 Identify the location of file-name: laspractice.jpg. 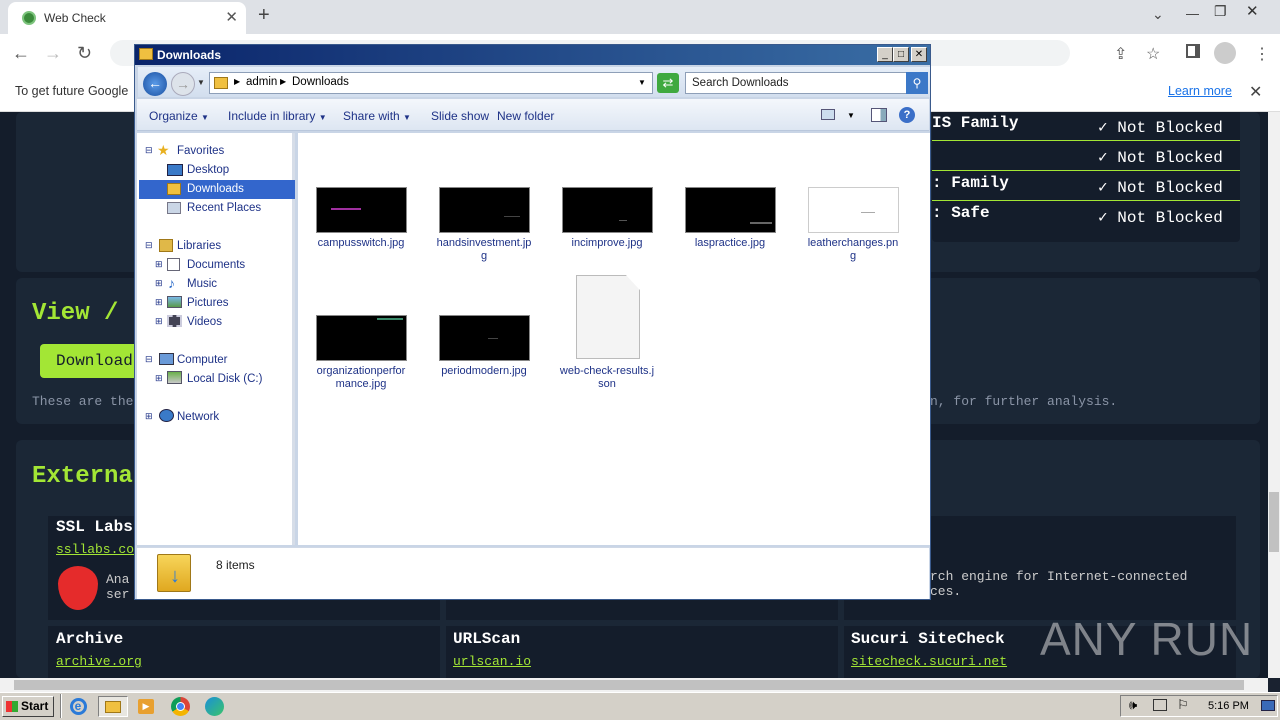
(730, 243).